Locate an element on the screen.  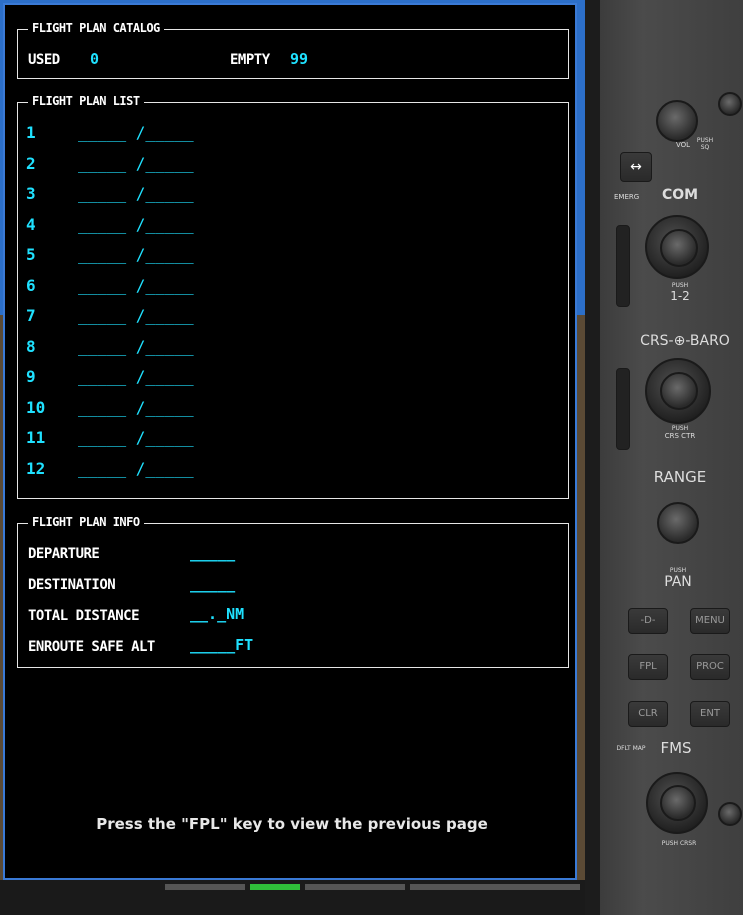
crs-baro-knob-inner is located at coordinates (679, 391).